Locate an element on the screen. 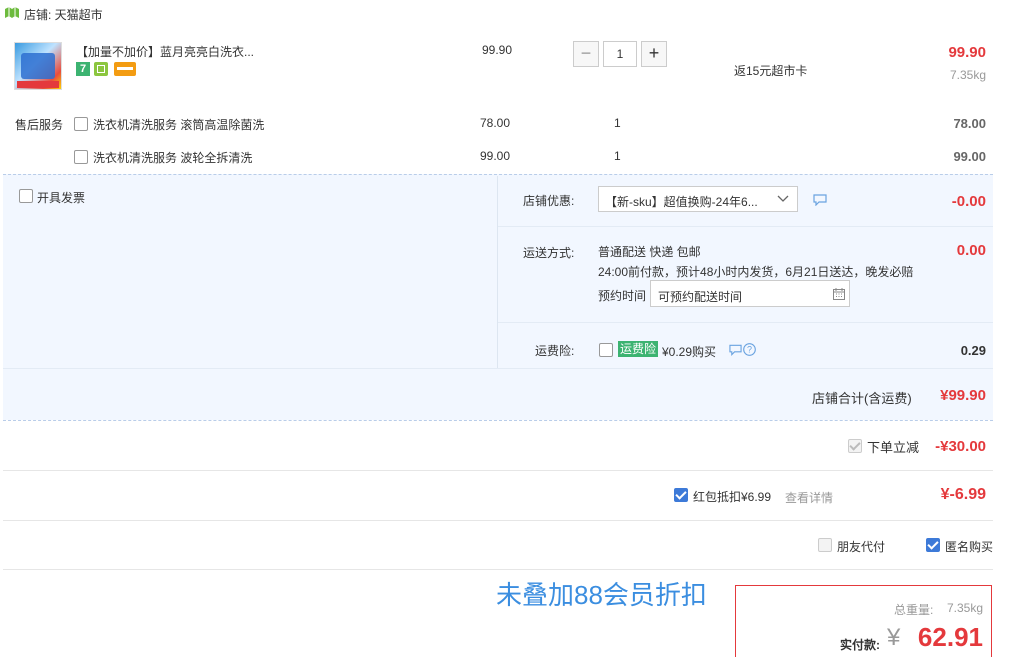 The height and width of the screenshot is (657, 1027). redpacket-checkbox is located at coordinates (681, 495).